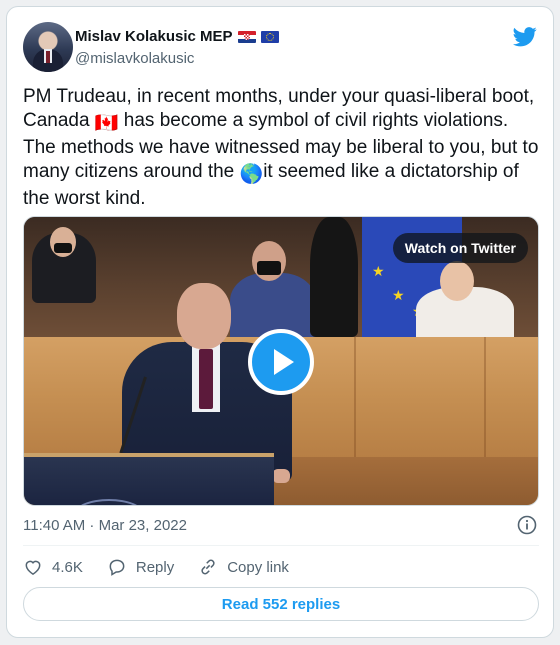  I want to click on action-bar: 4.6K Reply Copy link, so click(168, 567).